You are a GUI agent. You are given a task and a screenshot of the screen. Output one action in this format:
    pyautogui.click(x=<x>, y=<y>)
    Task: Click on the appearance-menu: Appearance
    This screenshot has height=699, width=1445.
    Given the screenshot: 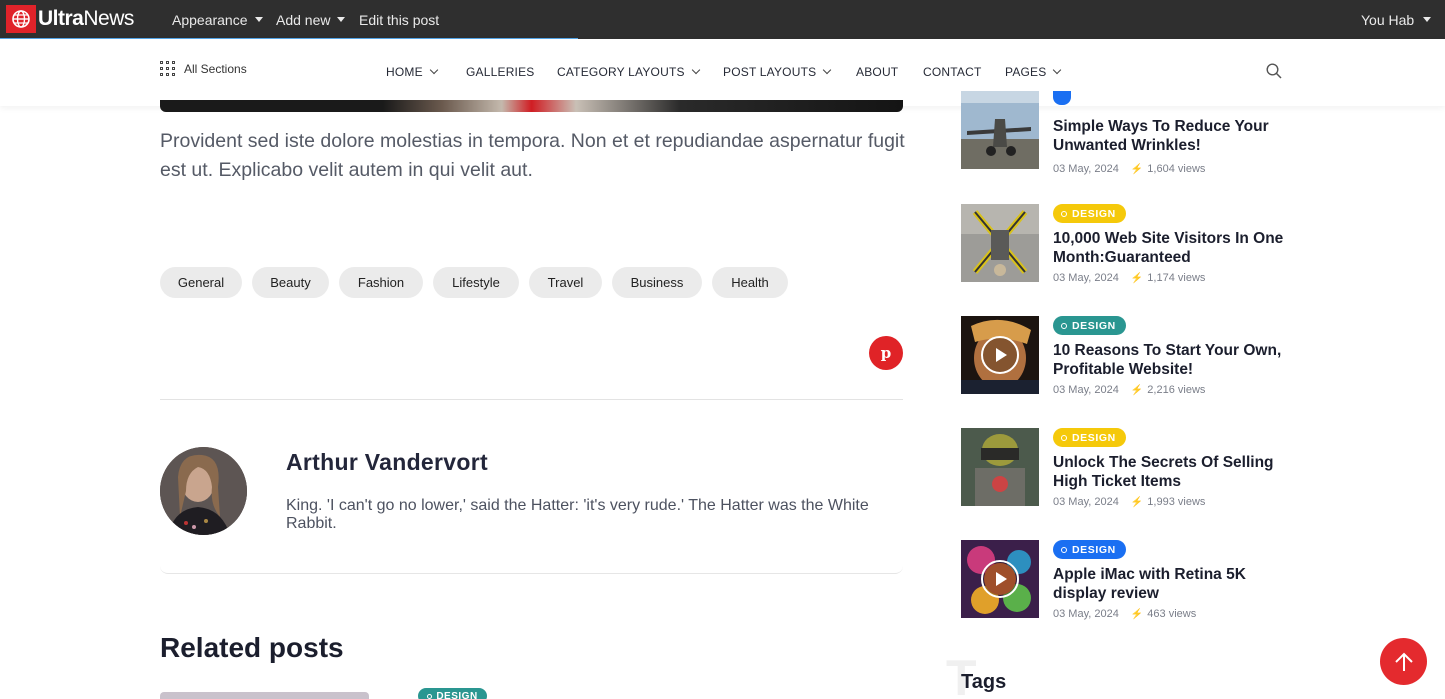 What is the action you would take?
    pyautogui.click(x=217, y=19)
    